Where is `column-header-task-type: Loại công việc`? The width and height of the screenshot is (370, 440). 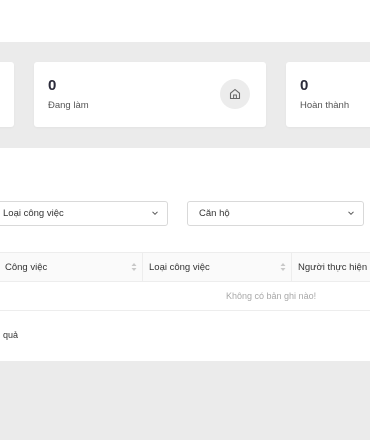 column-header-task-type: Loại công việc is located at coordinates (217, 267).